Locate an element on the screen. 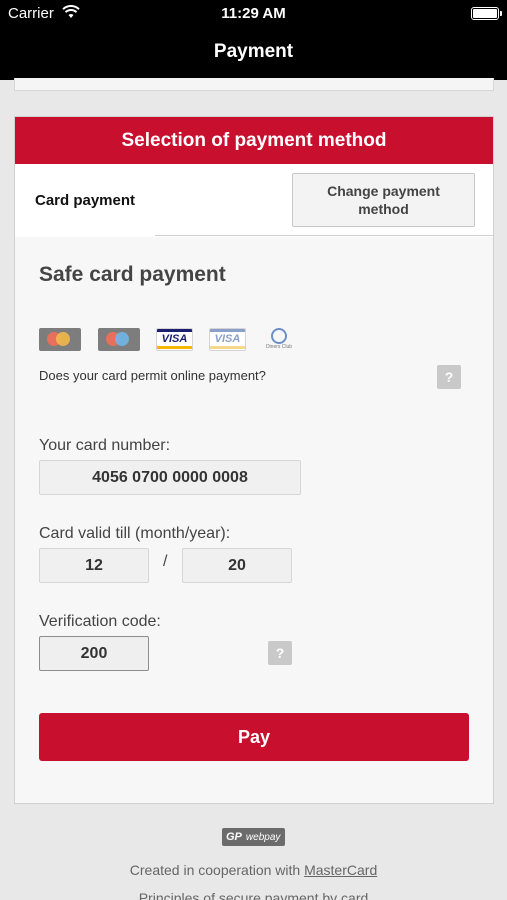 Image resolution: width=507 pixels, height=900 pixels. pay-button: Pay is located at coordinates (254, 737).